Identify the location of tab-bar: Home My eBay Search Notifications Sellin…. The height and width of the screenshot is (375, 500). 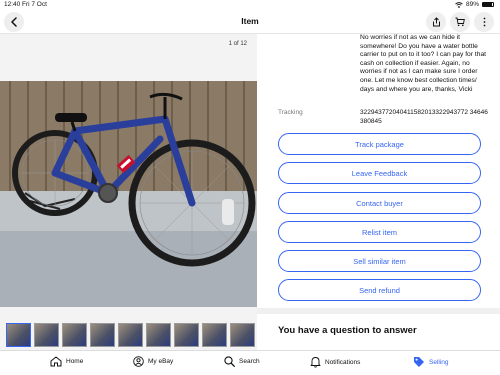
(250, 362).